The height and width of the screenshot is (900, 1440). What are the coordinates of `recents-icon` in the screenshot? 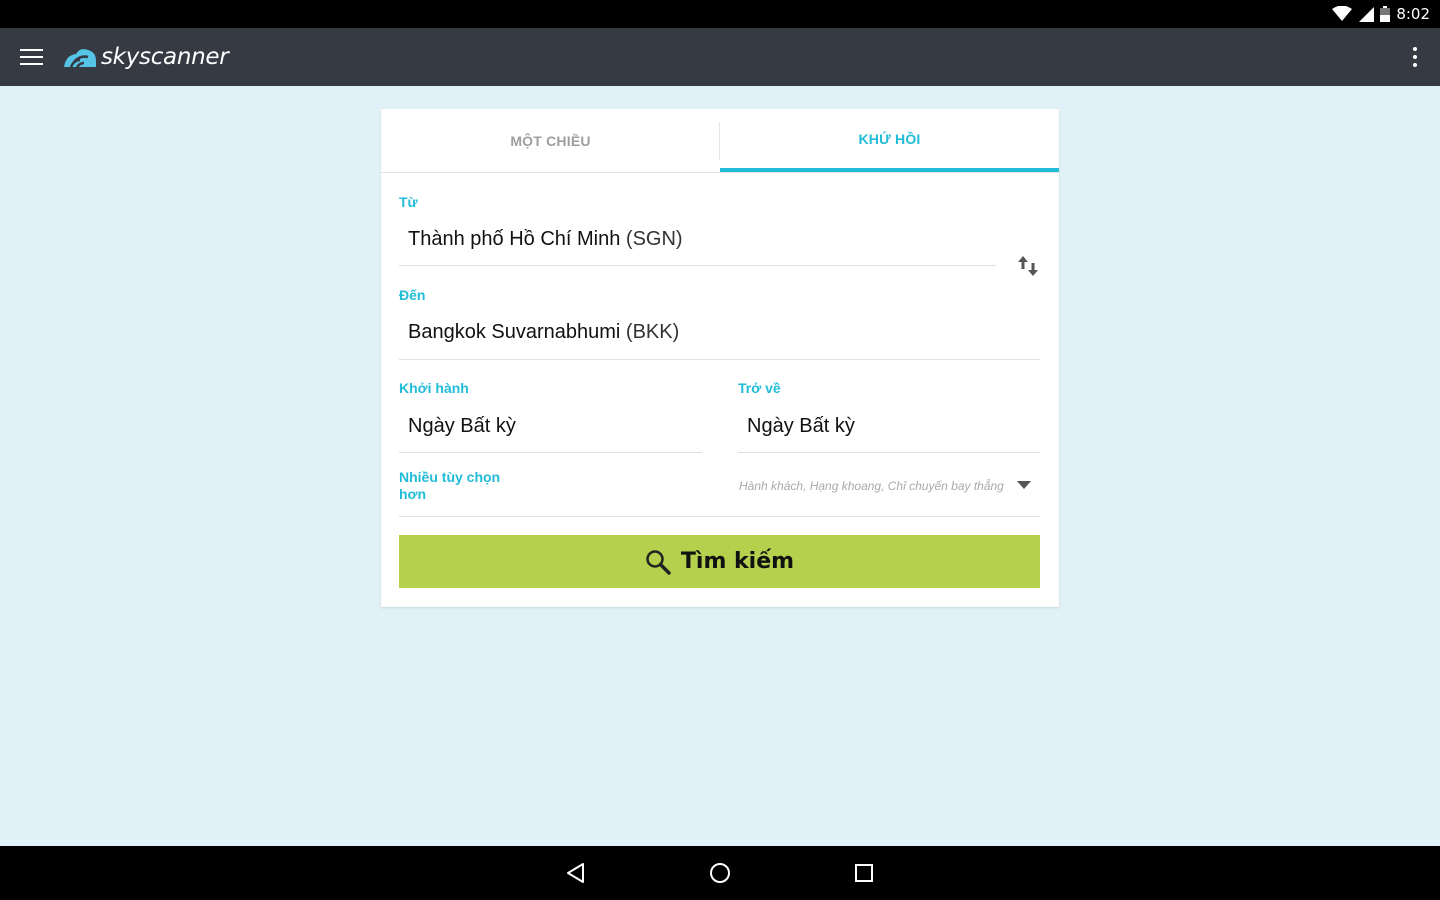 It's located at (864, 873).